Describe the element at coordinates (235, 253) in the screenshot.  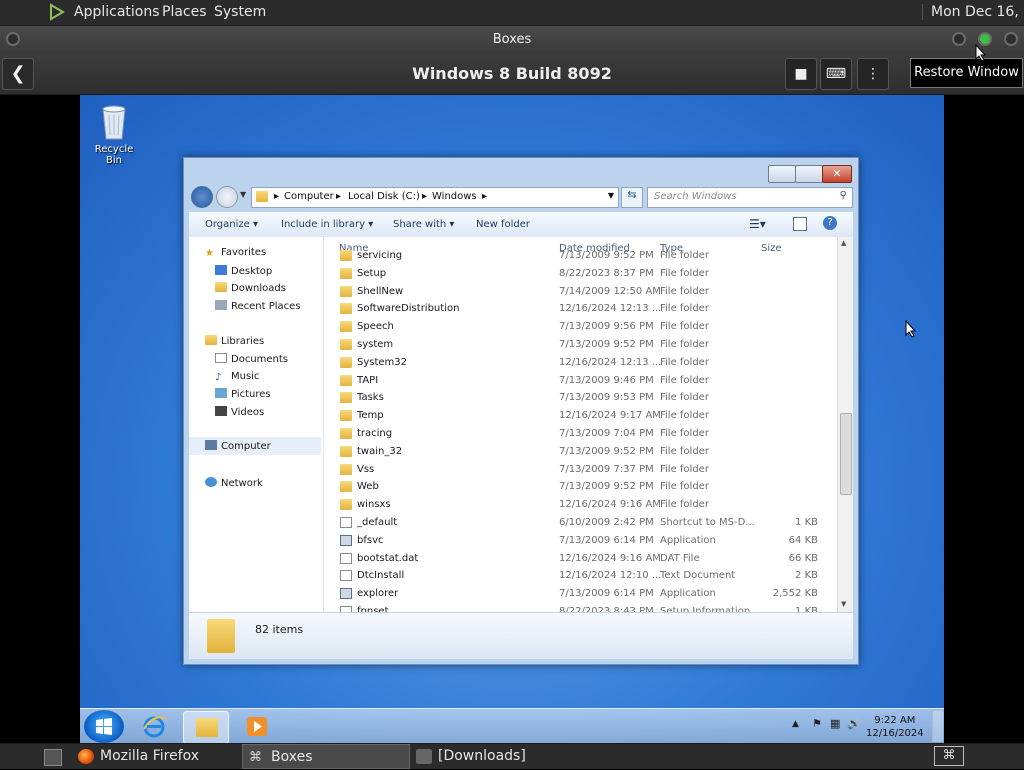
I see `nav-favorites: ★ Favorites` at that location.